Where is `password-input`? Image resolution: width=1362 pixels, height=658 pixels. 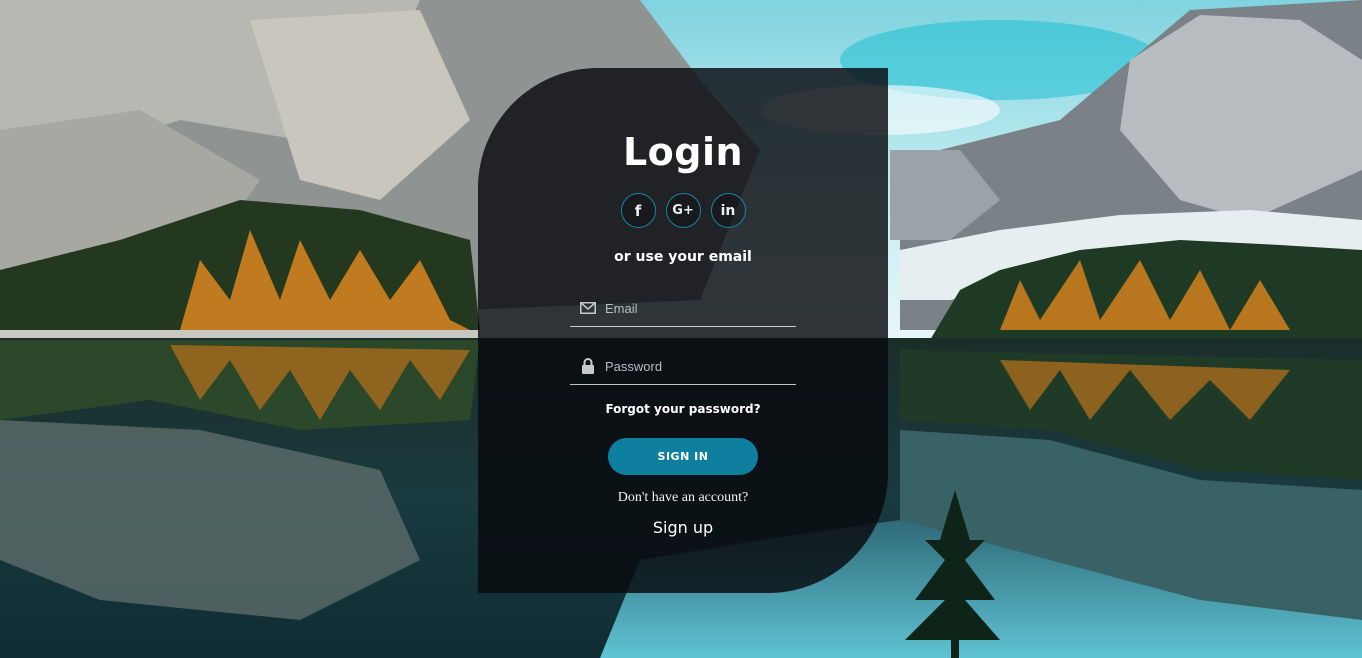 password-input is located at coordinates (700, 366).